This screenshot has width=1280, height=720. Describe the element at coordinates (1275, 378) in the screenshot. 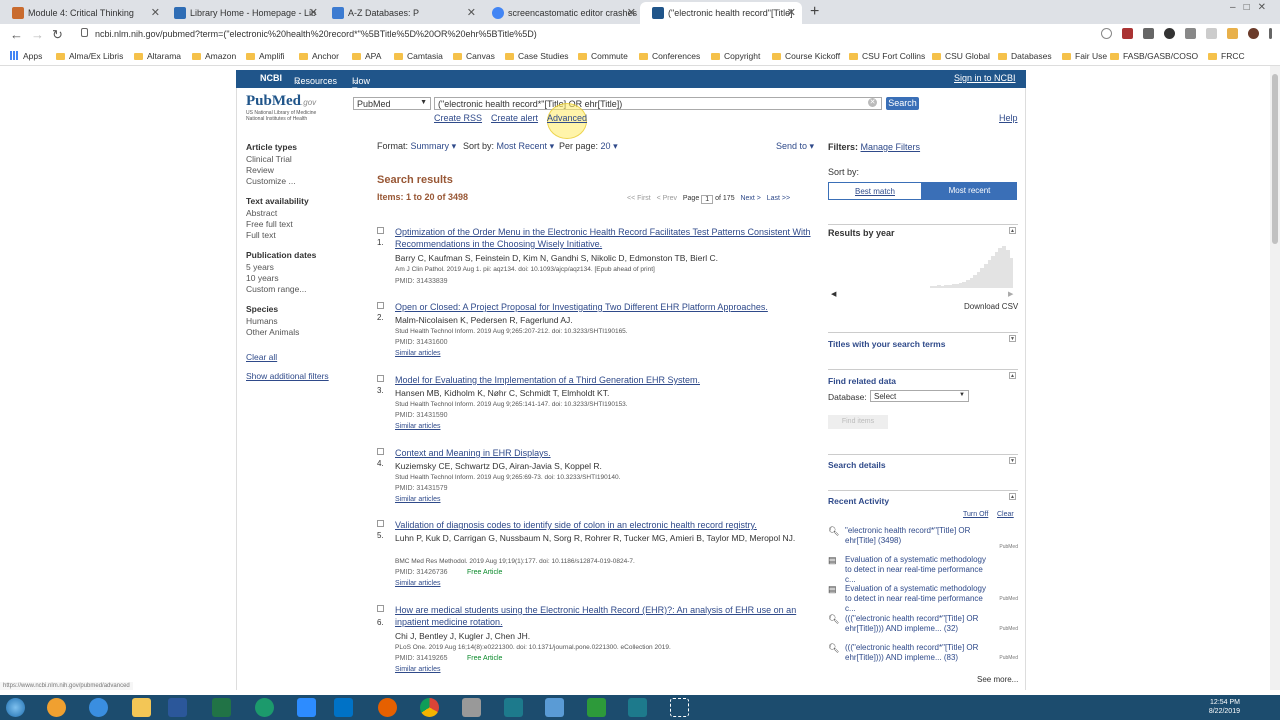

I see `page-scrollbar` at that location.